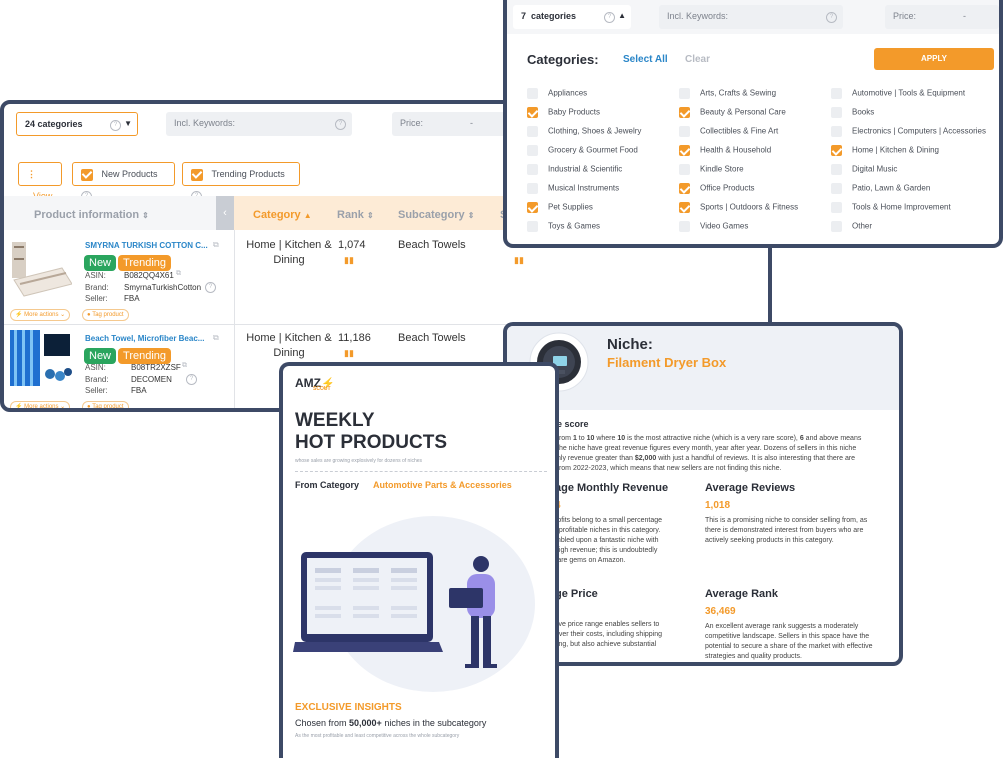 This screenshot has width=1004, height=758. Describe the element at coordinates (570, 207) in the screenshot. I see `category-option-label: Pet Supplies` at that location.